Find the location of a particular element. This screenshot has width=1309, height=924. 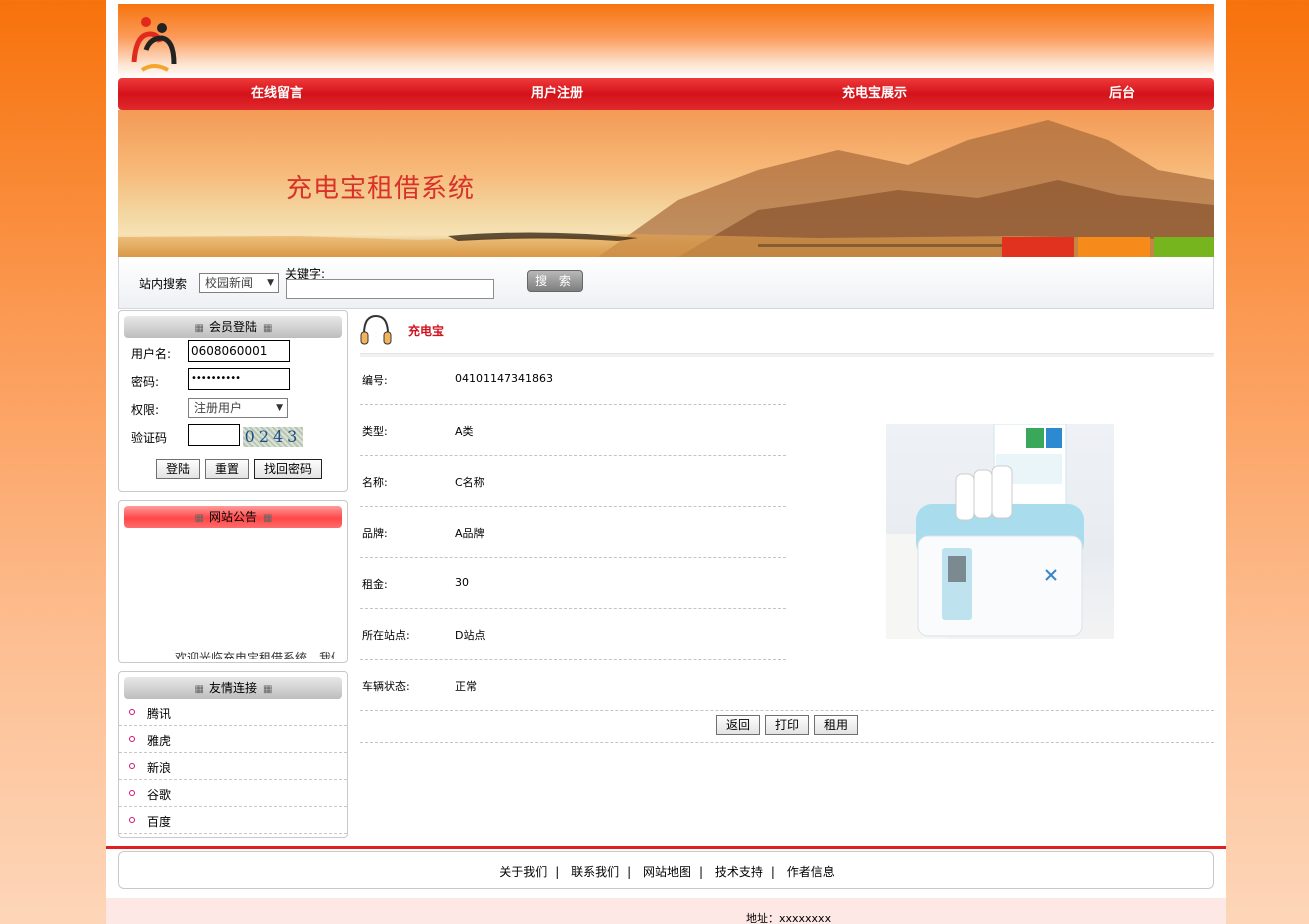

notice-header: ▦ 网站公告 ▦ is located at coordinates (233, 517).